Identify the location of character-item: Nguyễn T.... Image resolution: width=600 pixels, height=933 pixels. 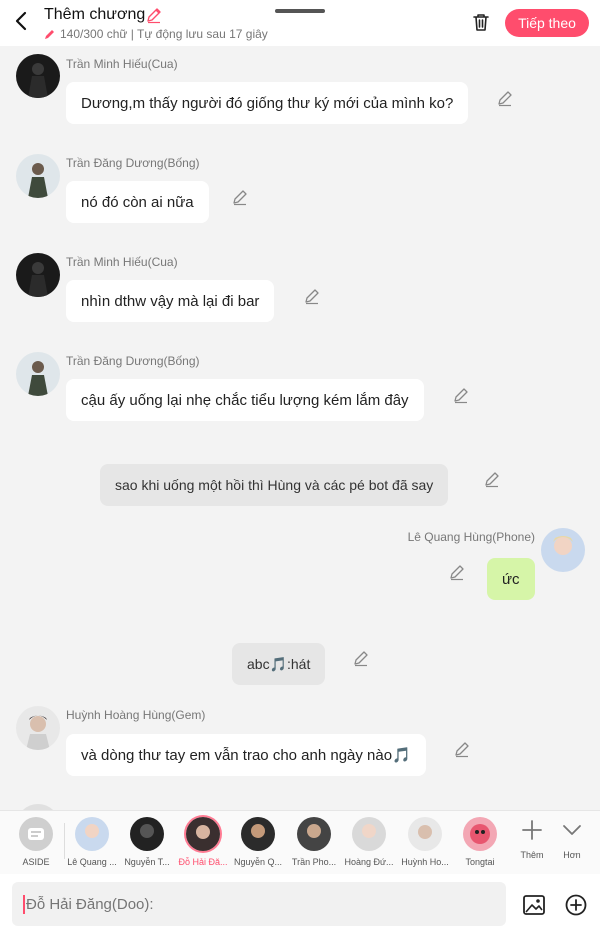
(147, 842).